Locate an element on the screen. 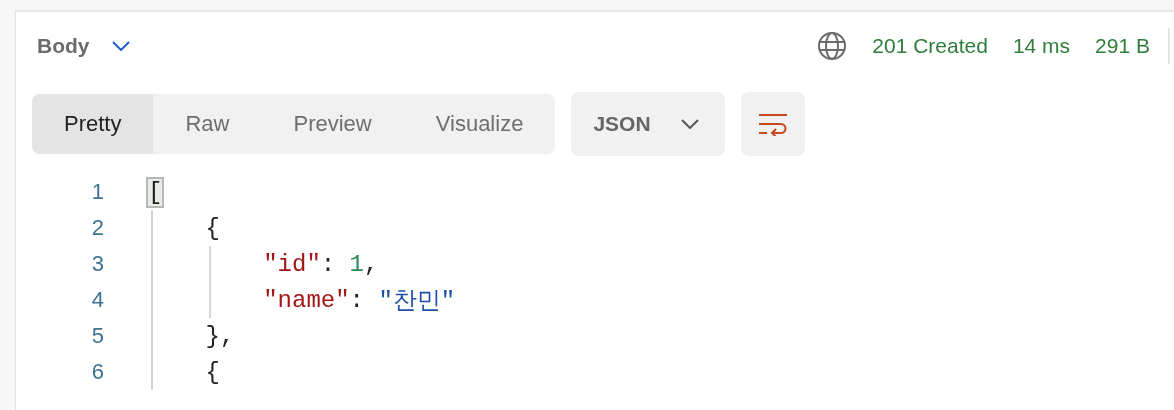 This screenshot has width=1174, height=410. view-tab: Pretty is located at coordinates (93, 124).